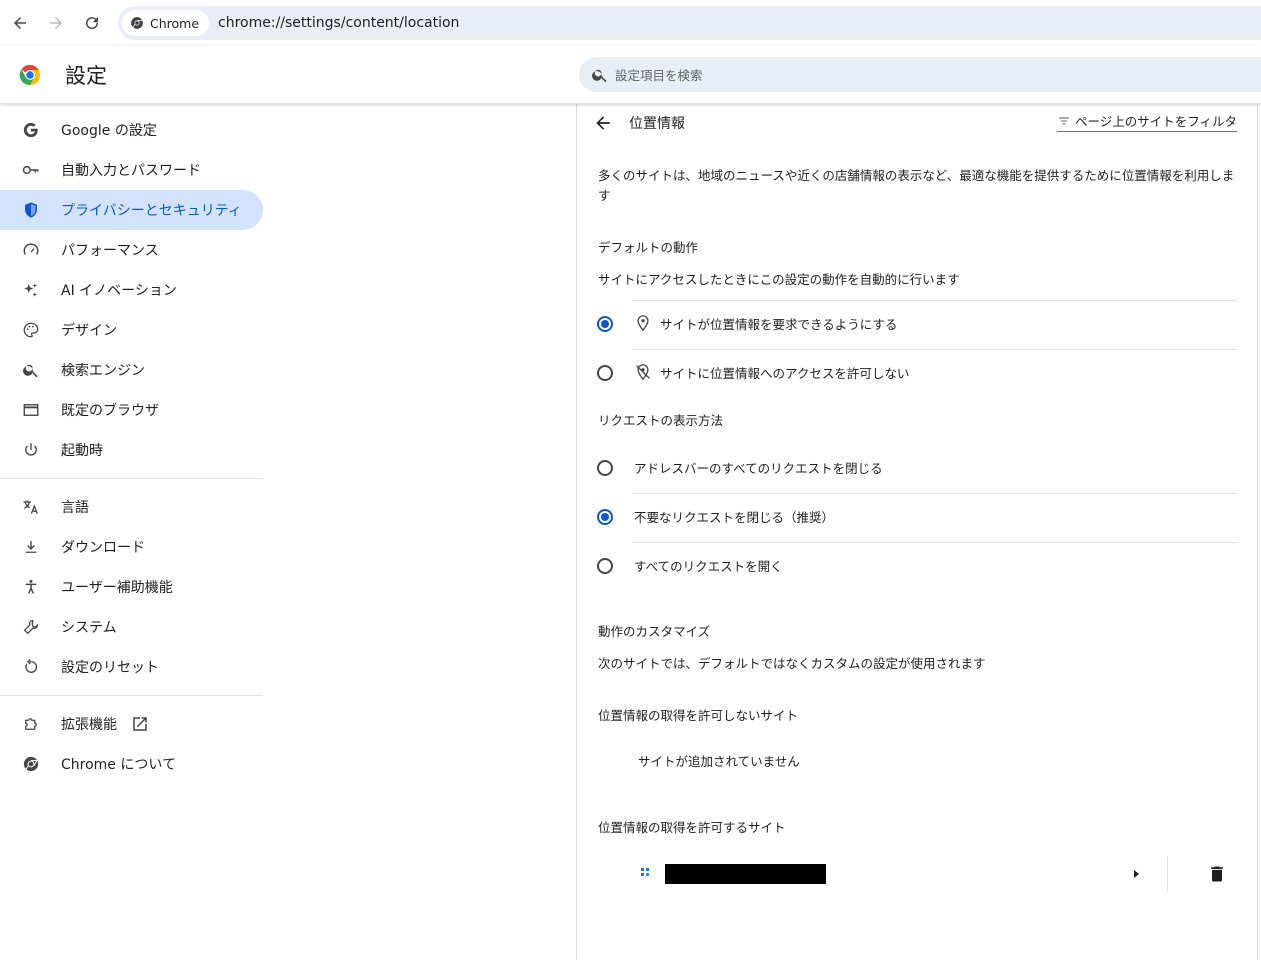 Image resolution: width=1261 pixels, height=960 pixels. Describe the element at coordinates (131, 764) in the screenshot. I see `sidebar-item-about: Chrome について` at that location.